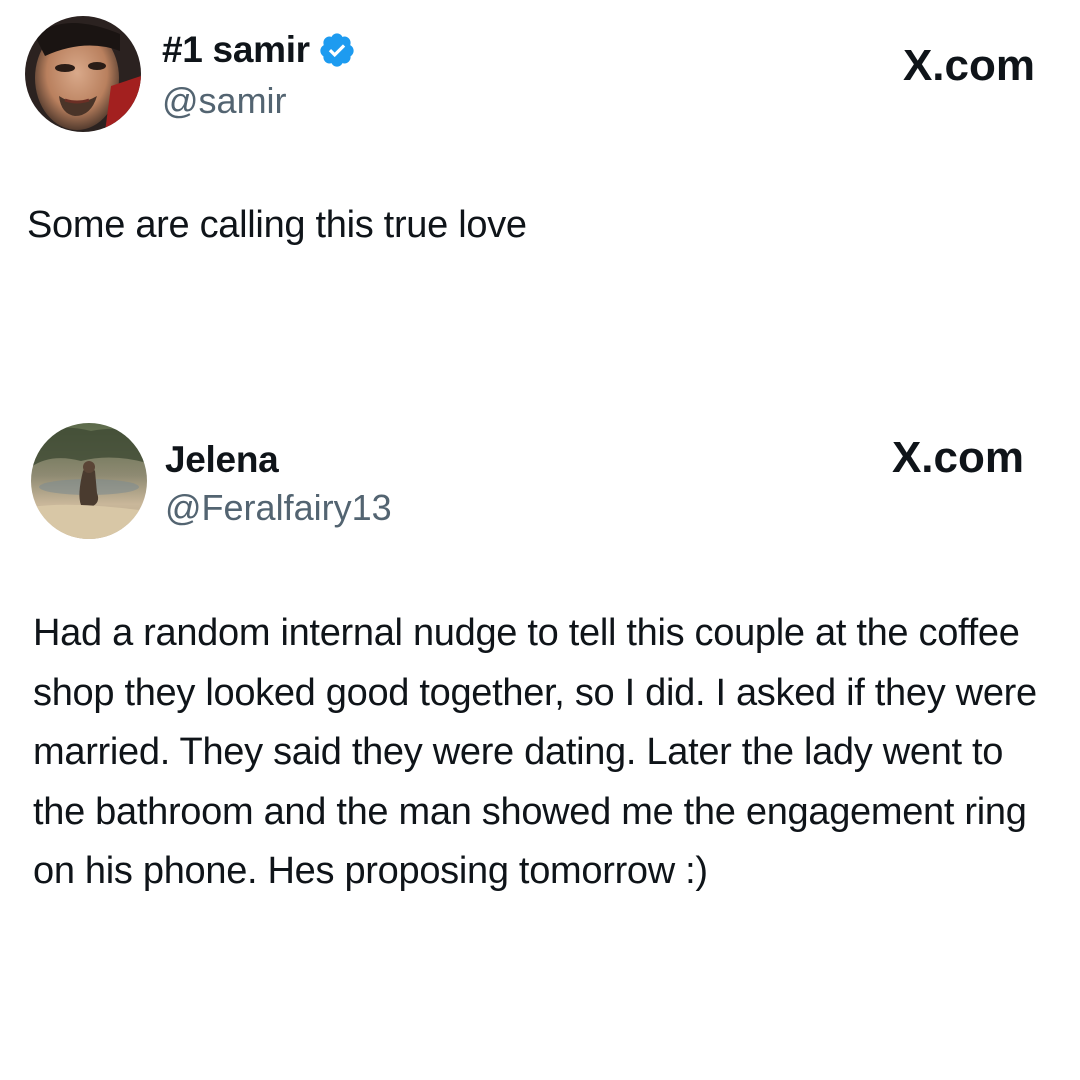  I want to click on avatar-samir, so click(83, 74).